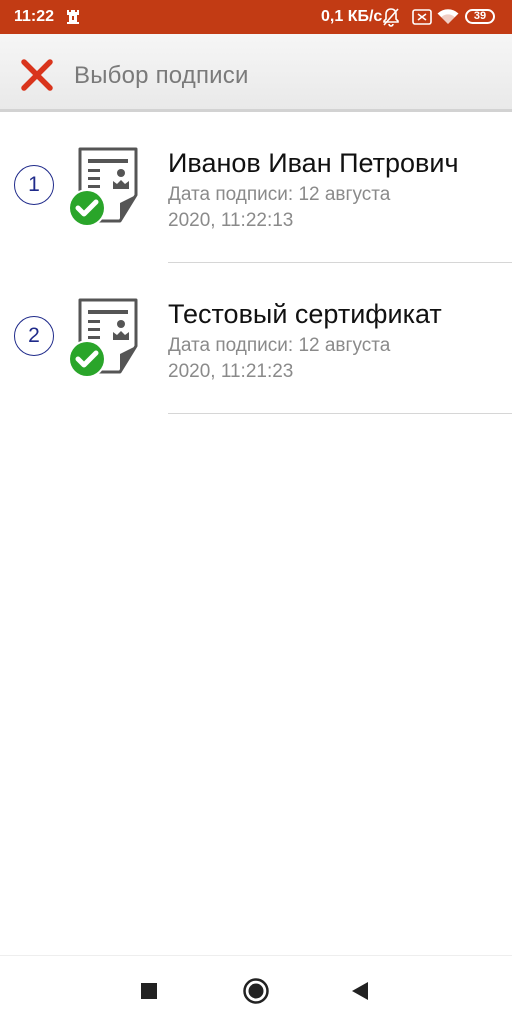 The height and width of the screenshot is (1024, 512). What do you see at coordinates (256, 17) in the screenshot?
I see `status-bar: 11:22 0,1 КБ/с 39` at bounding box center [256, 17].